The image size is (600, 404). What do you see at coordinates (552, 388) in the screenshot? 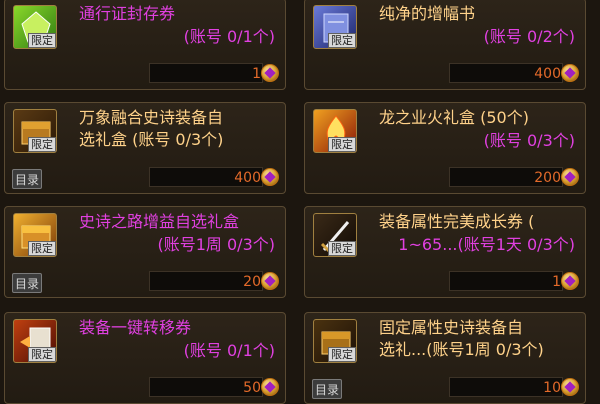
I see `item-price: 10` at bounding box center [552, 388].